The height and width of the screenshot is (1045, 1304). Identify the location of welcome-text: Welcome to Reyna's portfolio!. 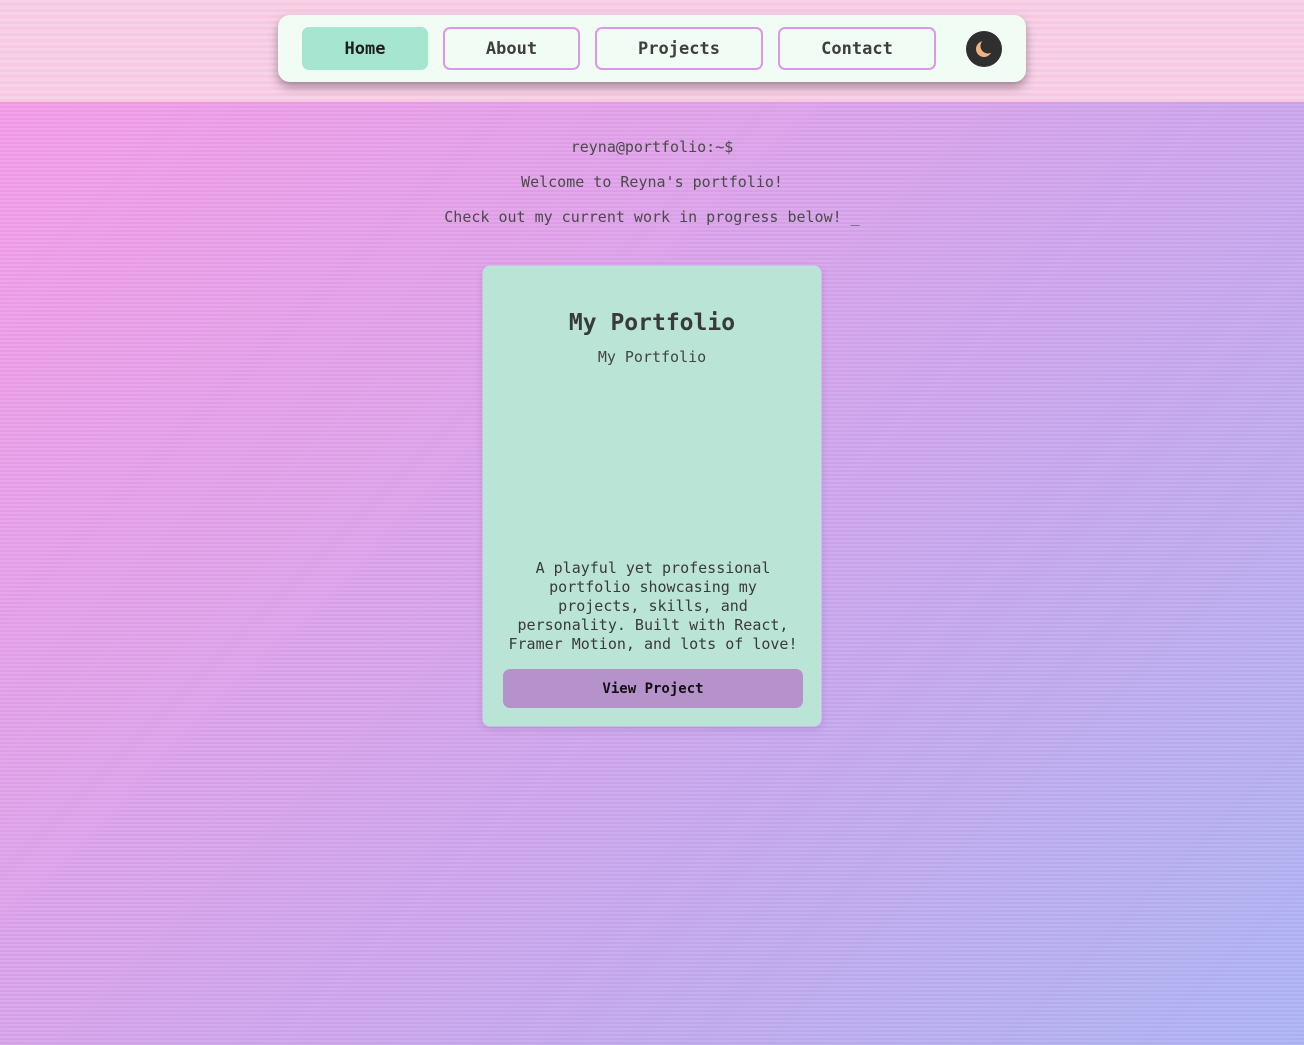
(652, 182).